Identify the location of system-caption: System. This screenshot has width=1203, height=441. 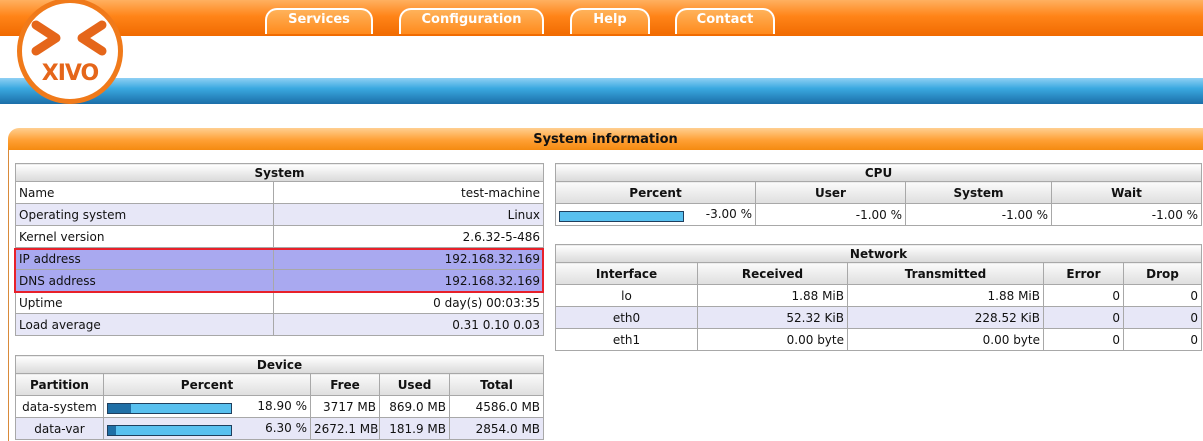
(279, 172).